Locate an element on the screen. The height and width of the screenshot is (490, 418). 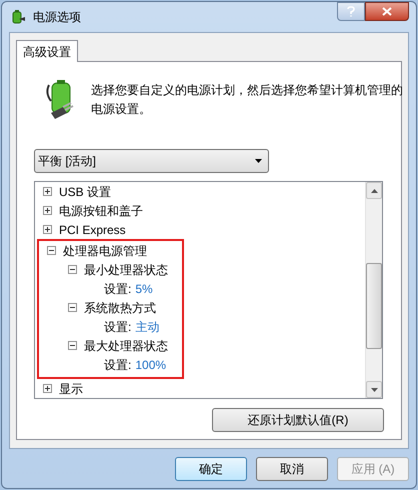
down-arrow-icon is located at coordinates (374, 390).